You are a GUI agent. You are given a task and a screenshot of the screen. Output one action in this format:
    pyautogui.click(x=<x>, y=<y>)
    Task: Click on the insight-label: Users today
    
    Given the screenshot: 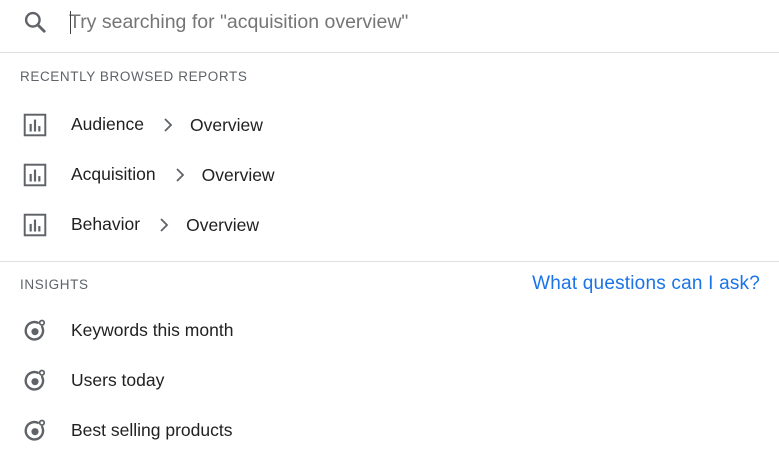 What is the action you would take?
    pyautogui.click(x=118, y=379)
    